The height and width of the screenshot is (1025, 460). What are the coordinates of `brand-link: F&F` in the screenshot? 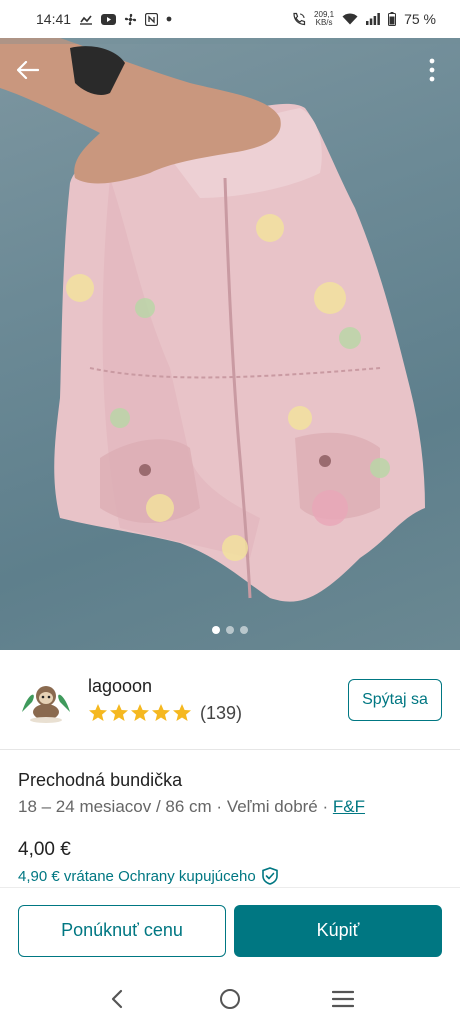 It's located at (349, 806).